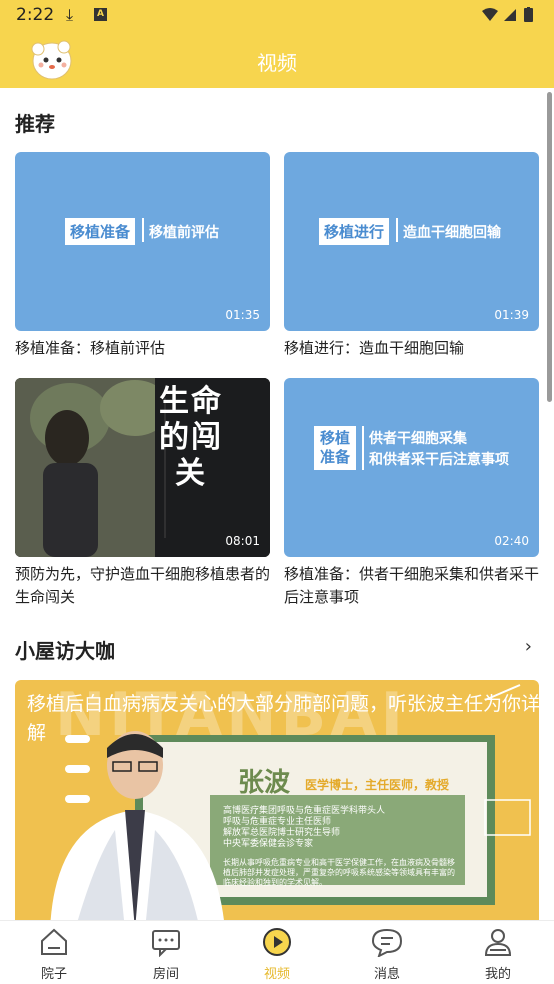  I want to click on video-card: 生命的闯关 08:01 预防为先，守护造血干细胞移植患者的生命闯关, so click(142, 493).